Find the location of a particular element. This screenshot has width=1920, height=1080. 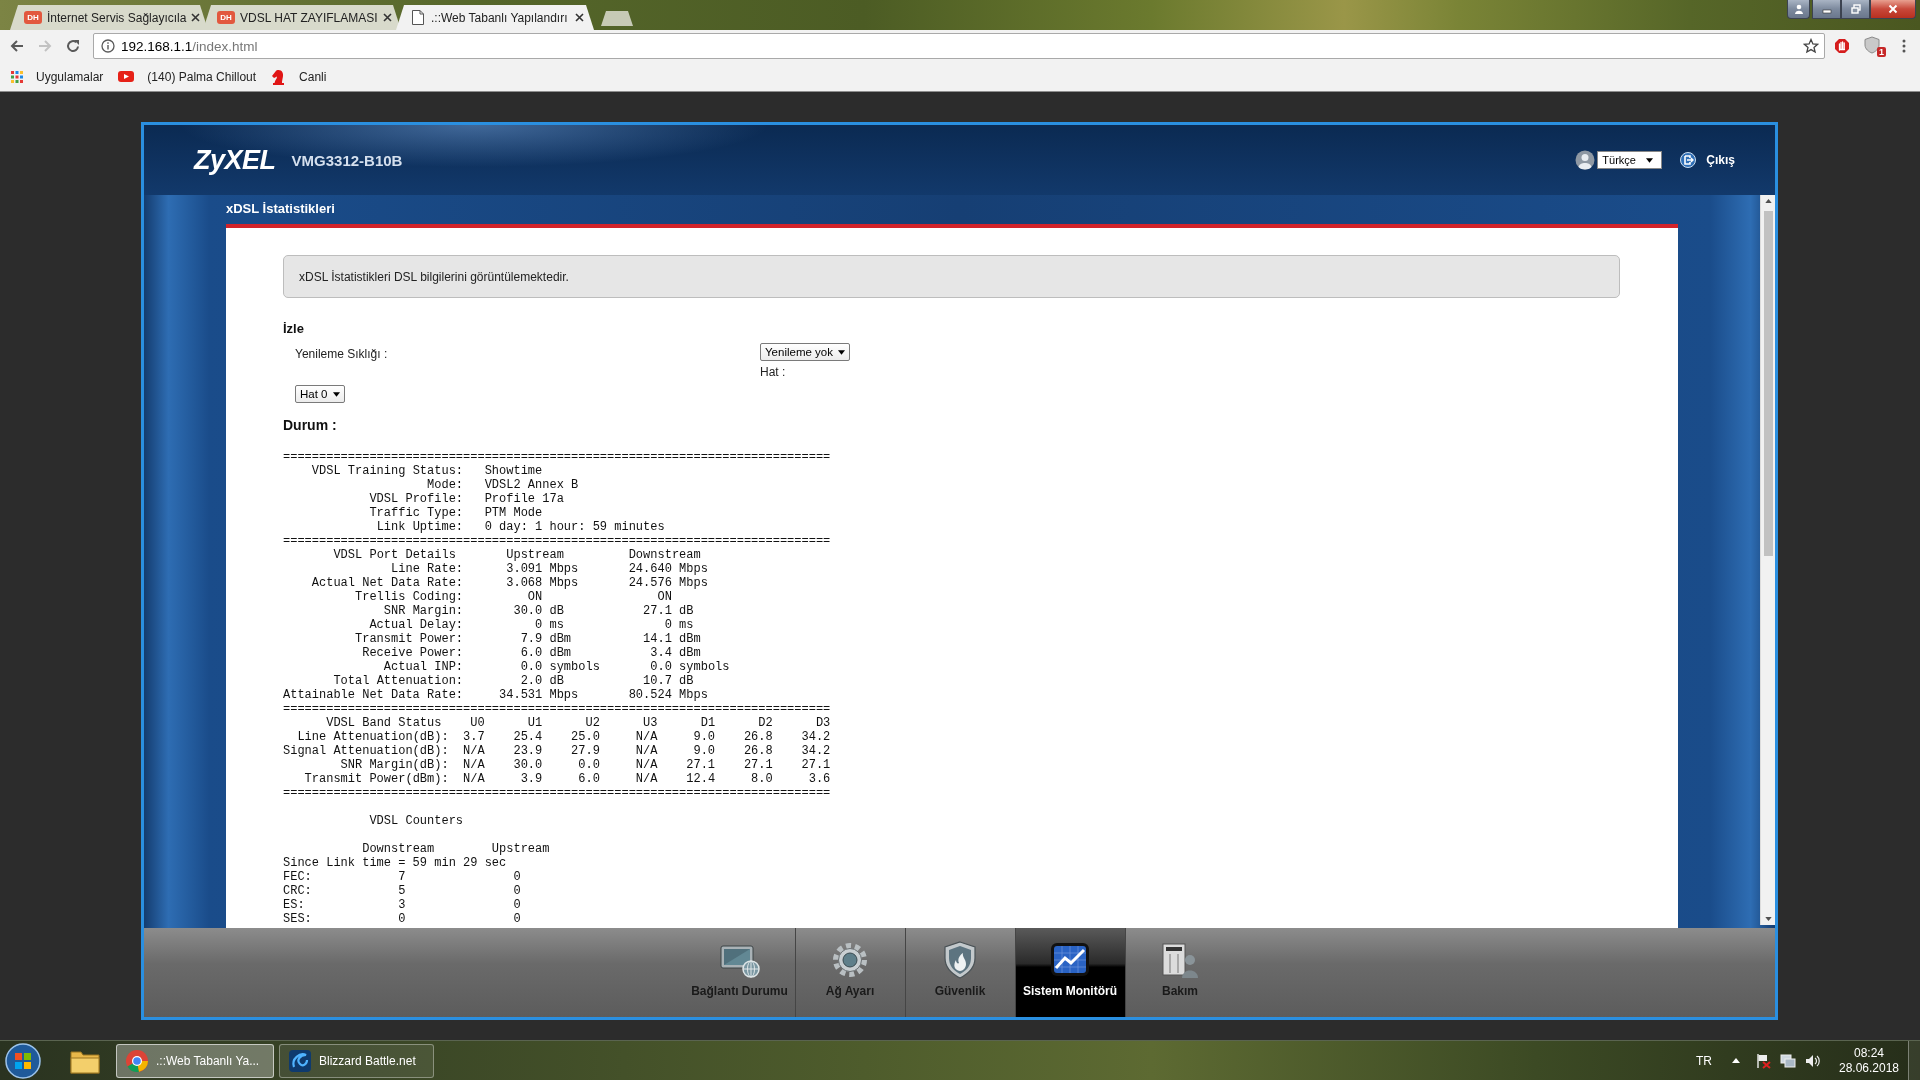

bookmark-link: (140) Palma Chillout is located at coordinates (187, 76).